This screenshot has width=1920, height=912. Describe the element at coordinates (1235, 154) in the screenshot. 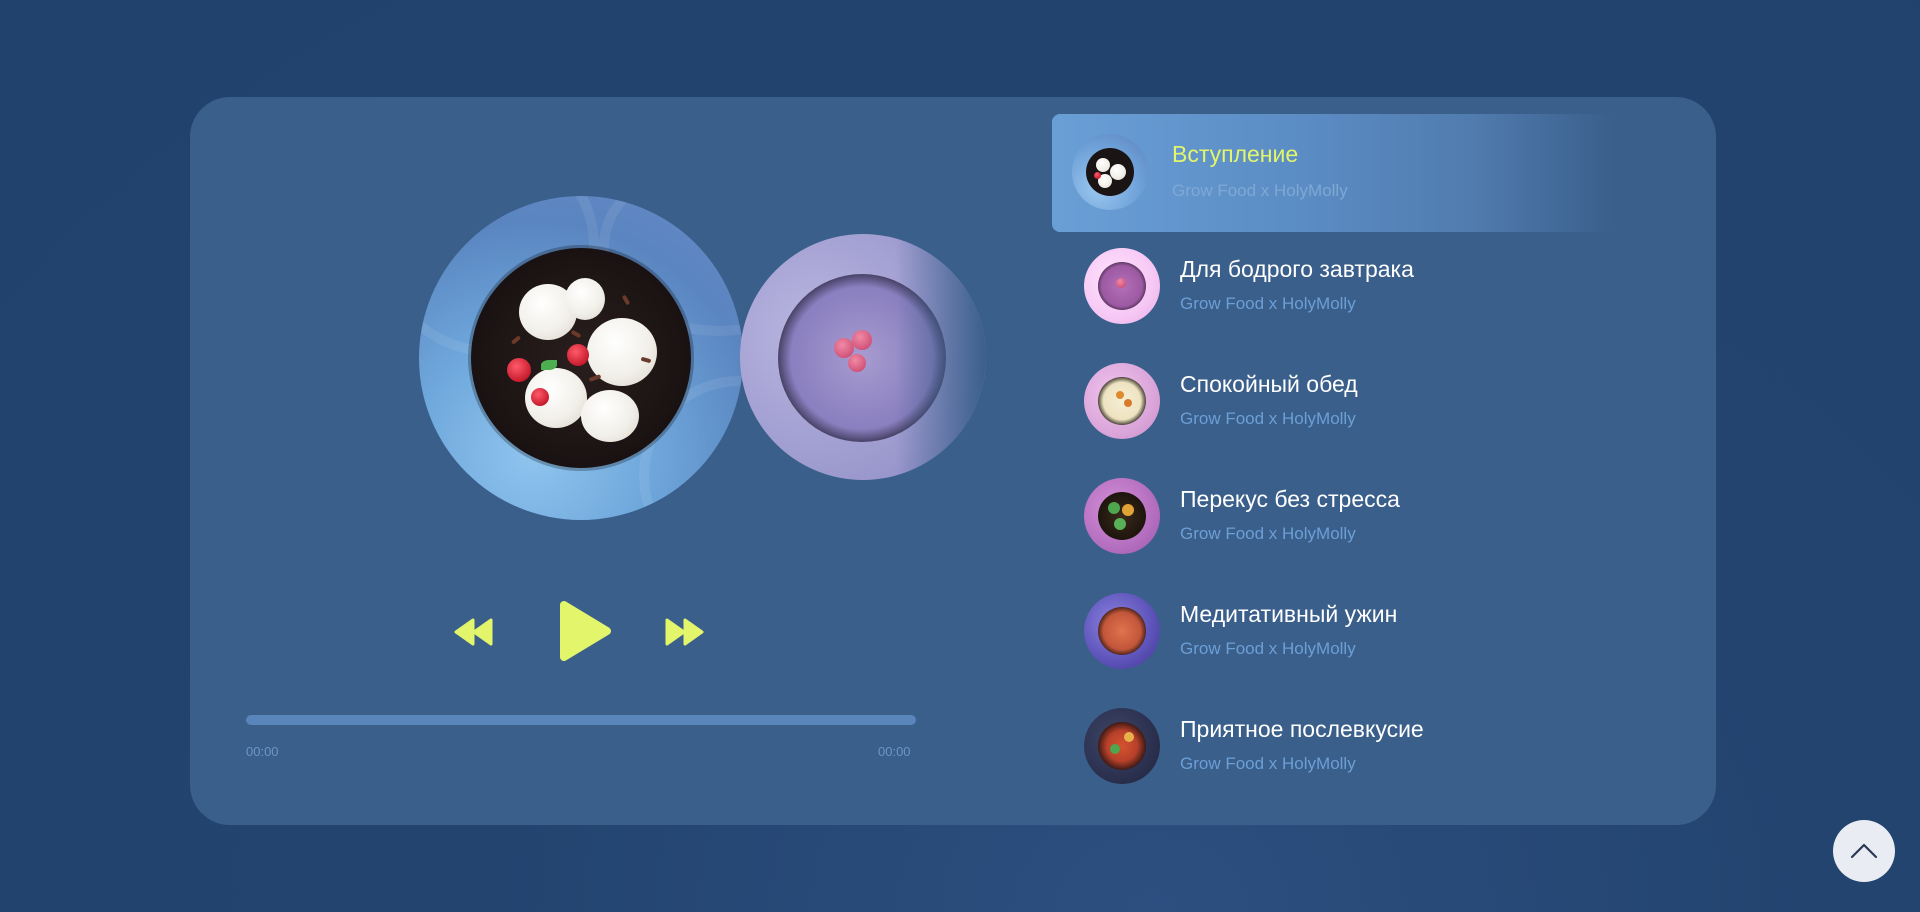

I see `track-title: Вступление` at that location.